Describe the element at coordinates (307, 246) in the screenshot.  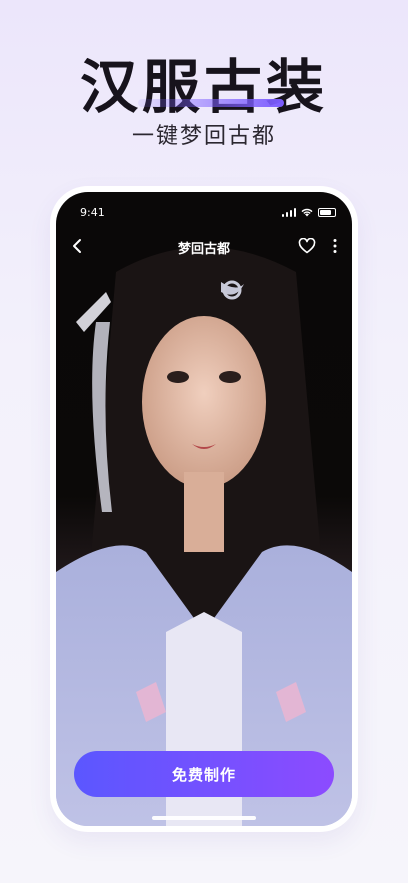
I see `heart-icon` at that location.